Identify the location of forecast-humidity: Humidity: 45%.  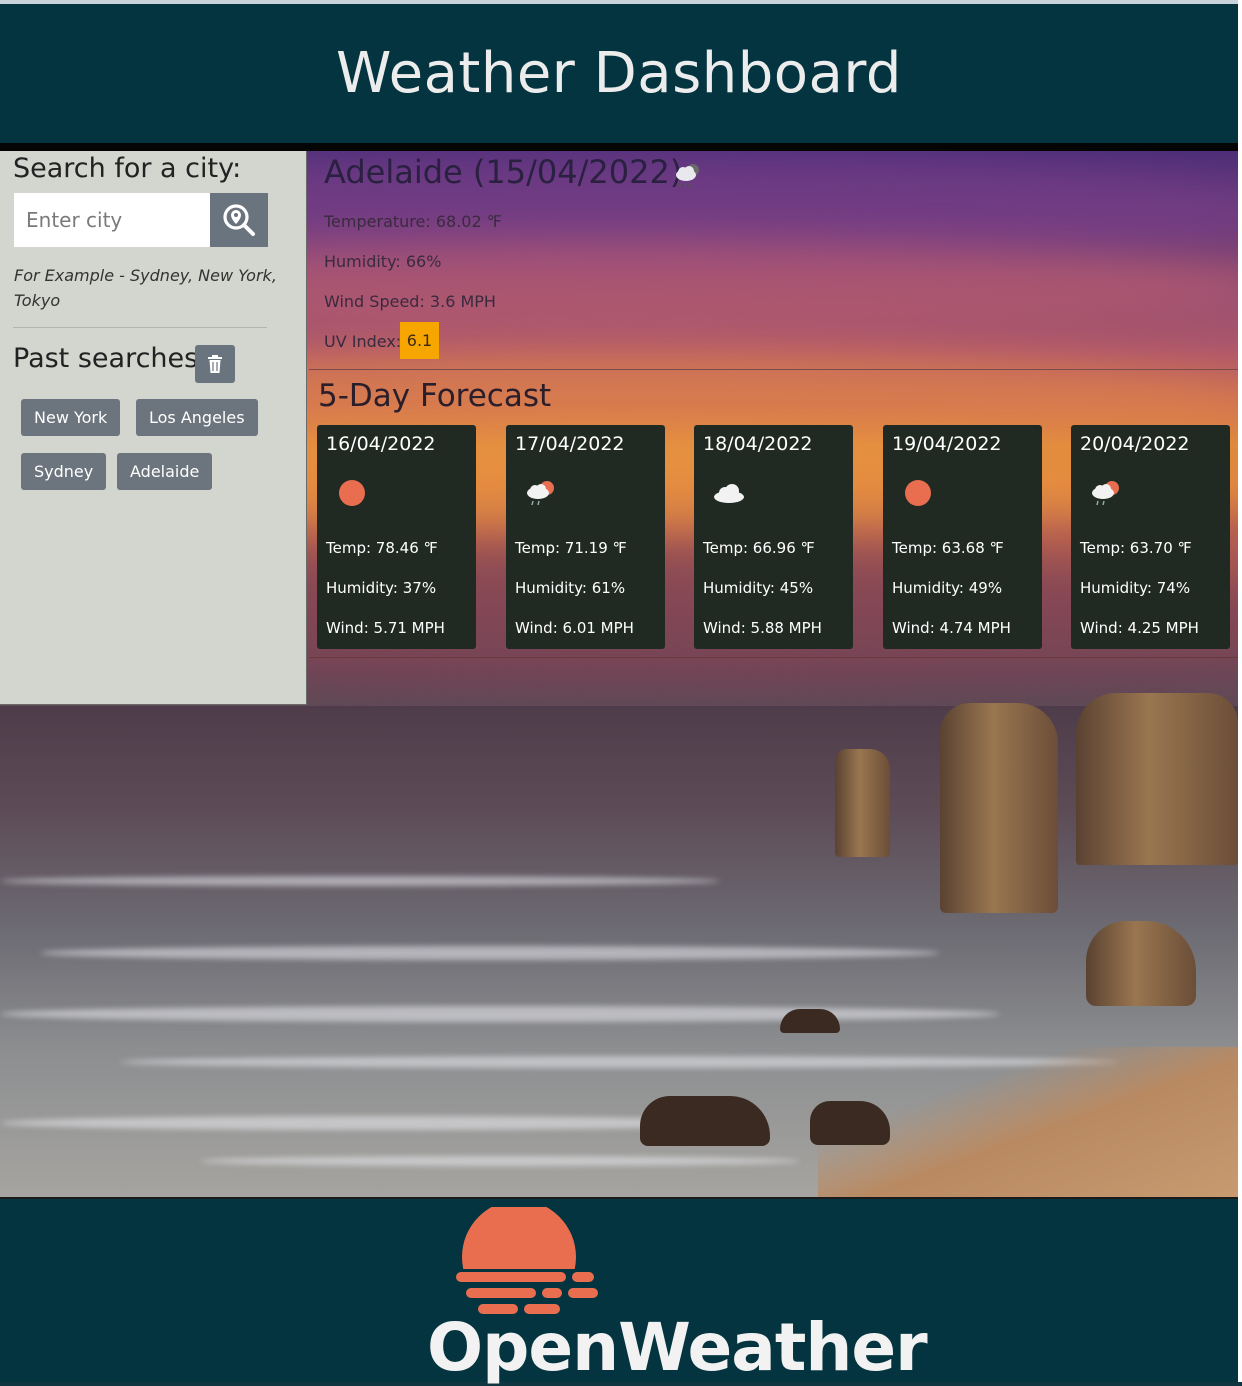
(758, 588).